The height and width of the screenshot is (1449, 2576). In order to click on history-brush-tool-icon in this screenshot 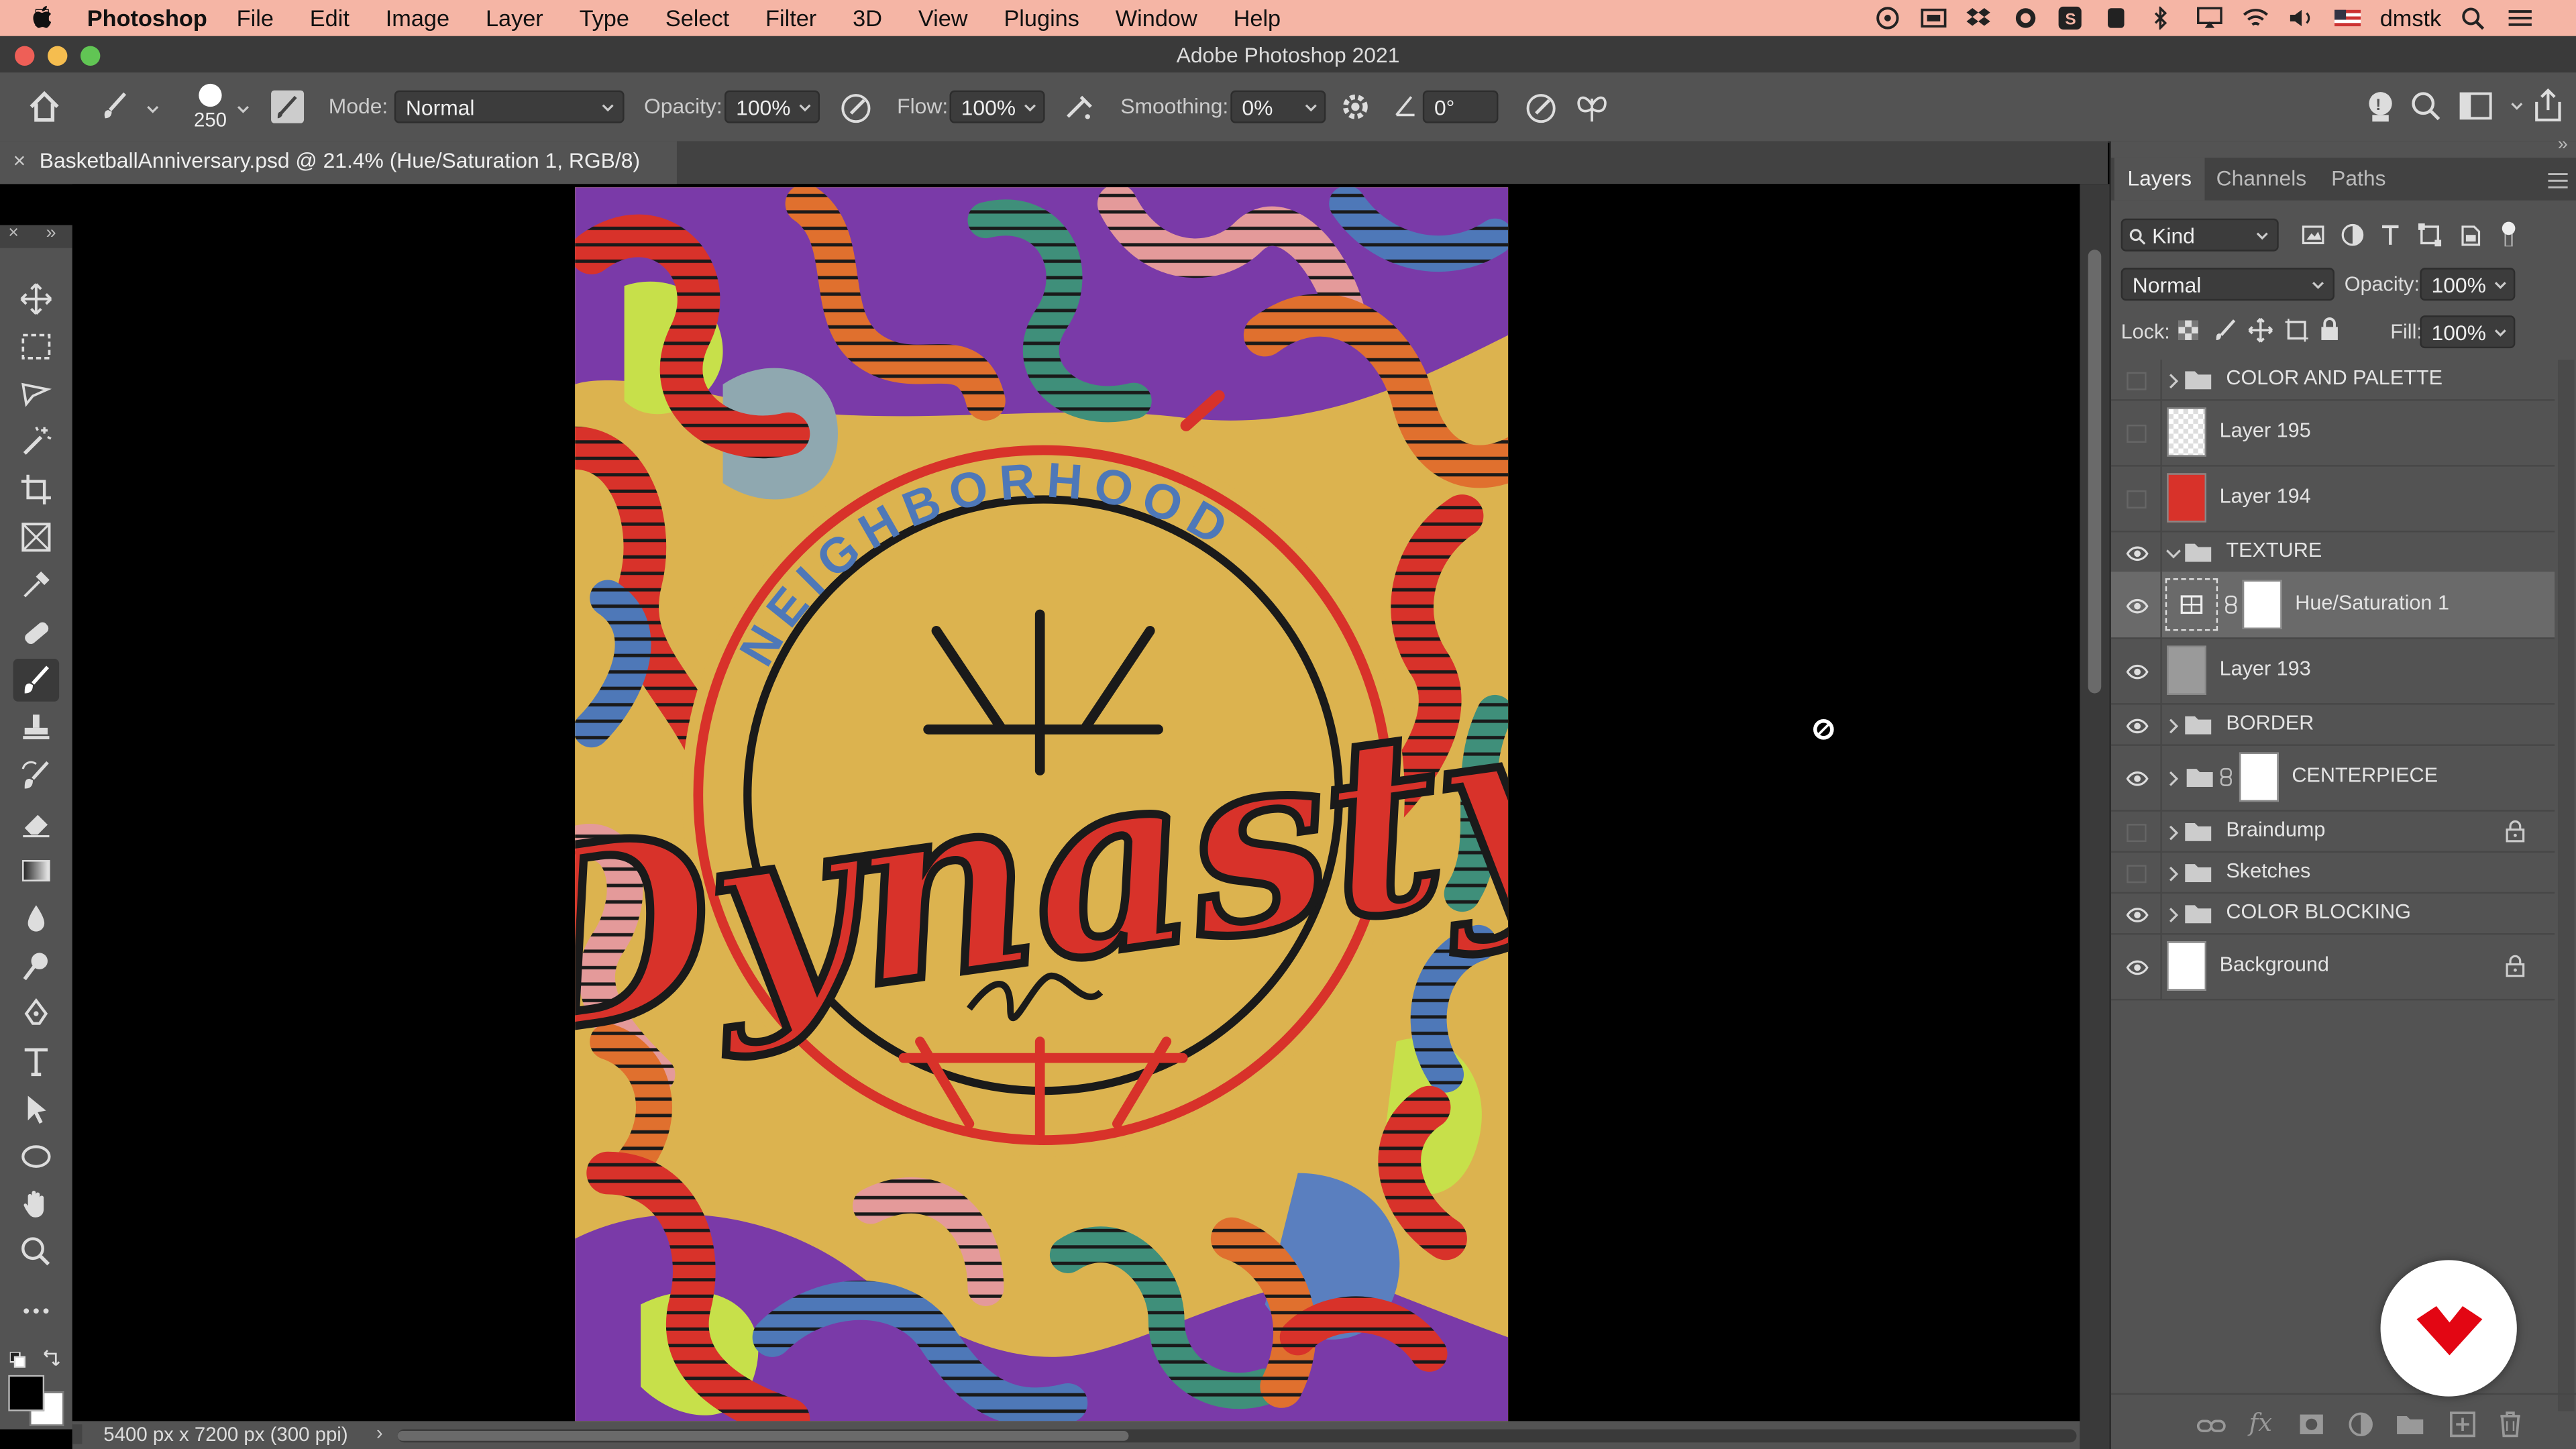, I will do `click(36, 775)`.